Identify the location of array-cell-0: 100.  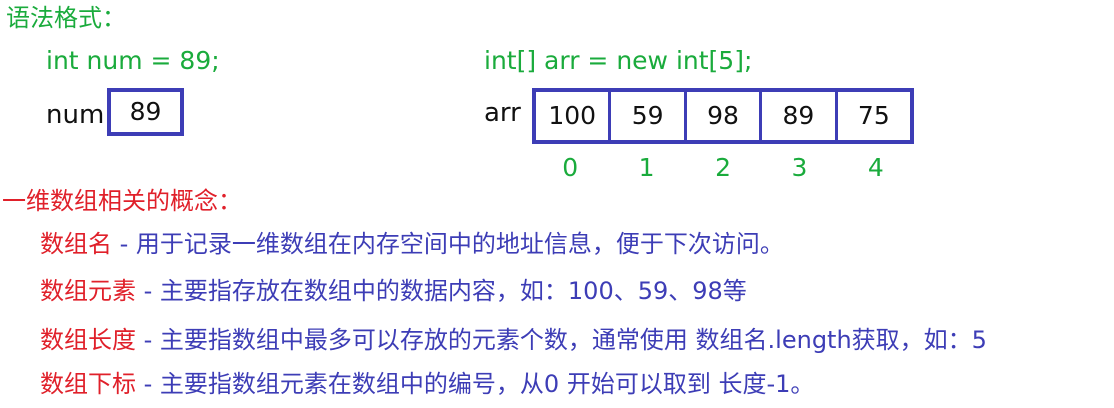
(574, 116).